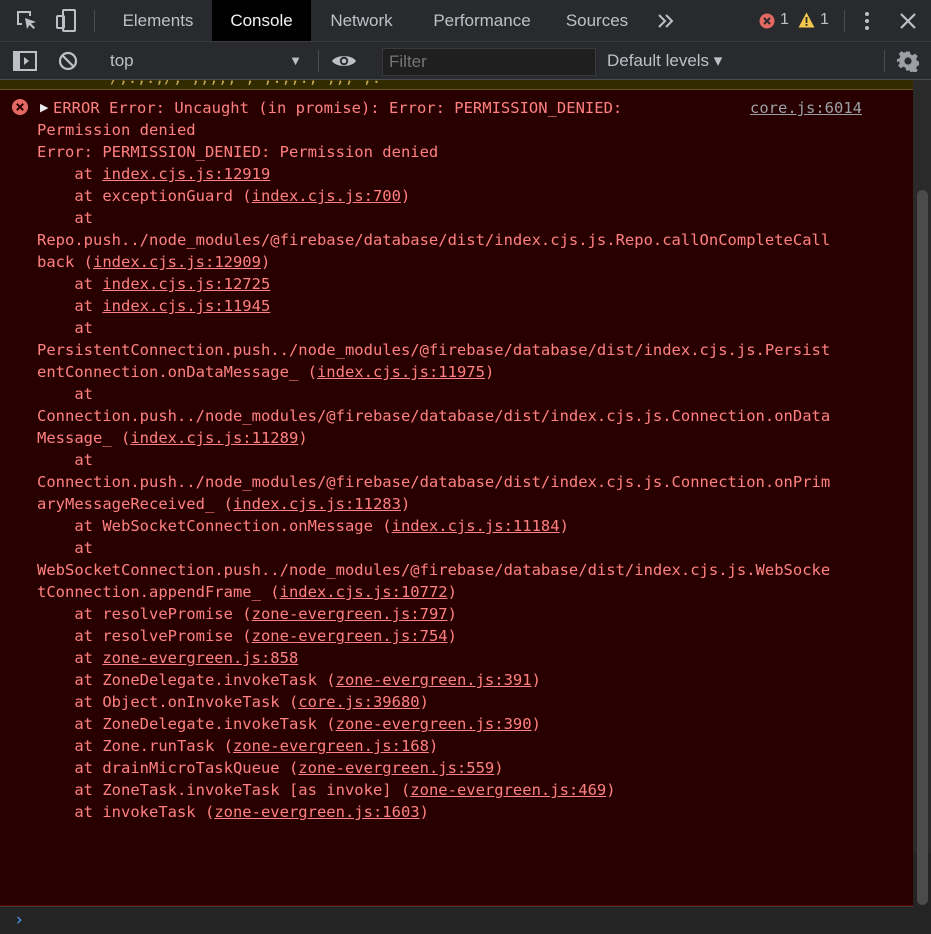  Describe the element at coordinates (358, 702) in the screenshot. I see `source-link: core.js:39680` at that location.